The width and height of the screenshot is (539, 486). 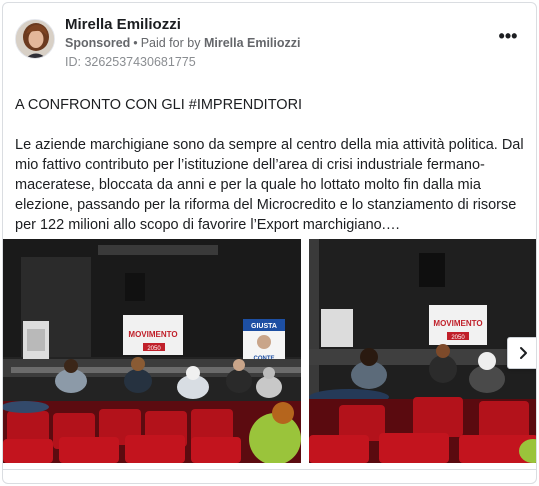 What do you see at coordinates (152, 334) in the screenshot?
I see `banner-left-text: MOVIMENTO` at bounding box center [152, 334].